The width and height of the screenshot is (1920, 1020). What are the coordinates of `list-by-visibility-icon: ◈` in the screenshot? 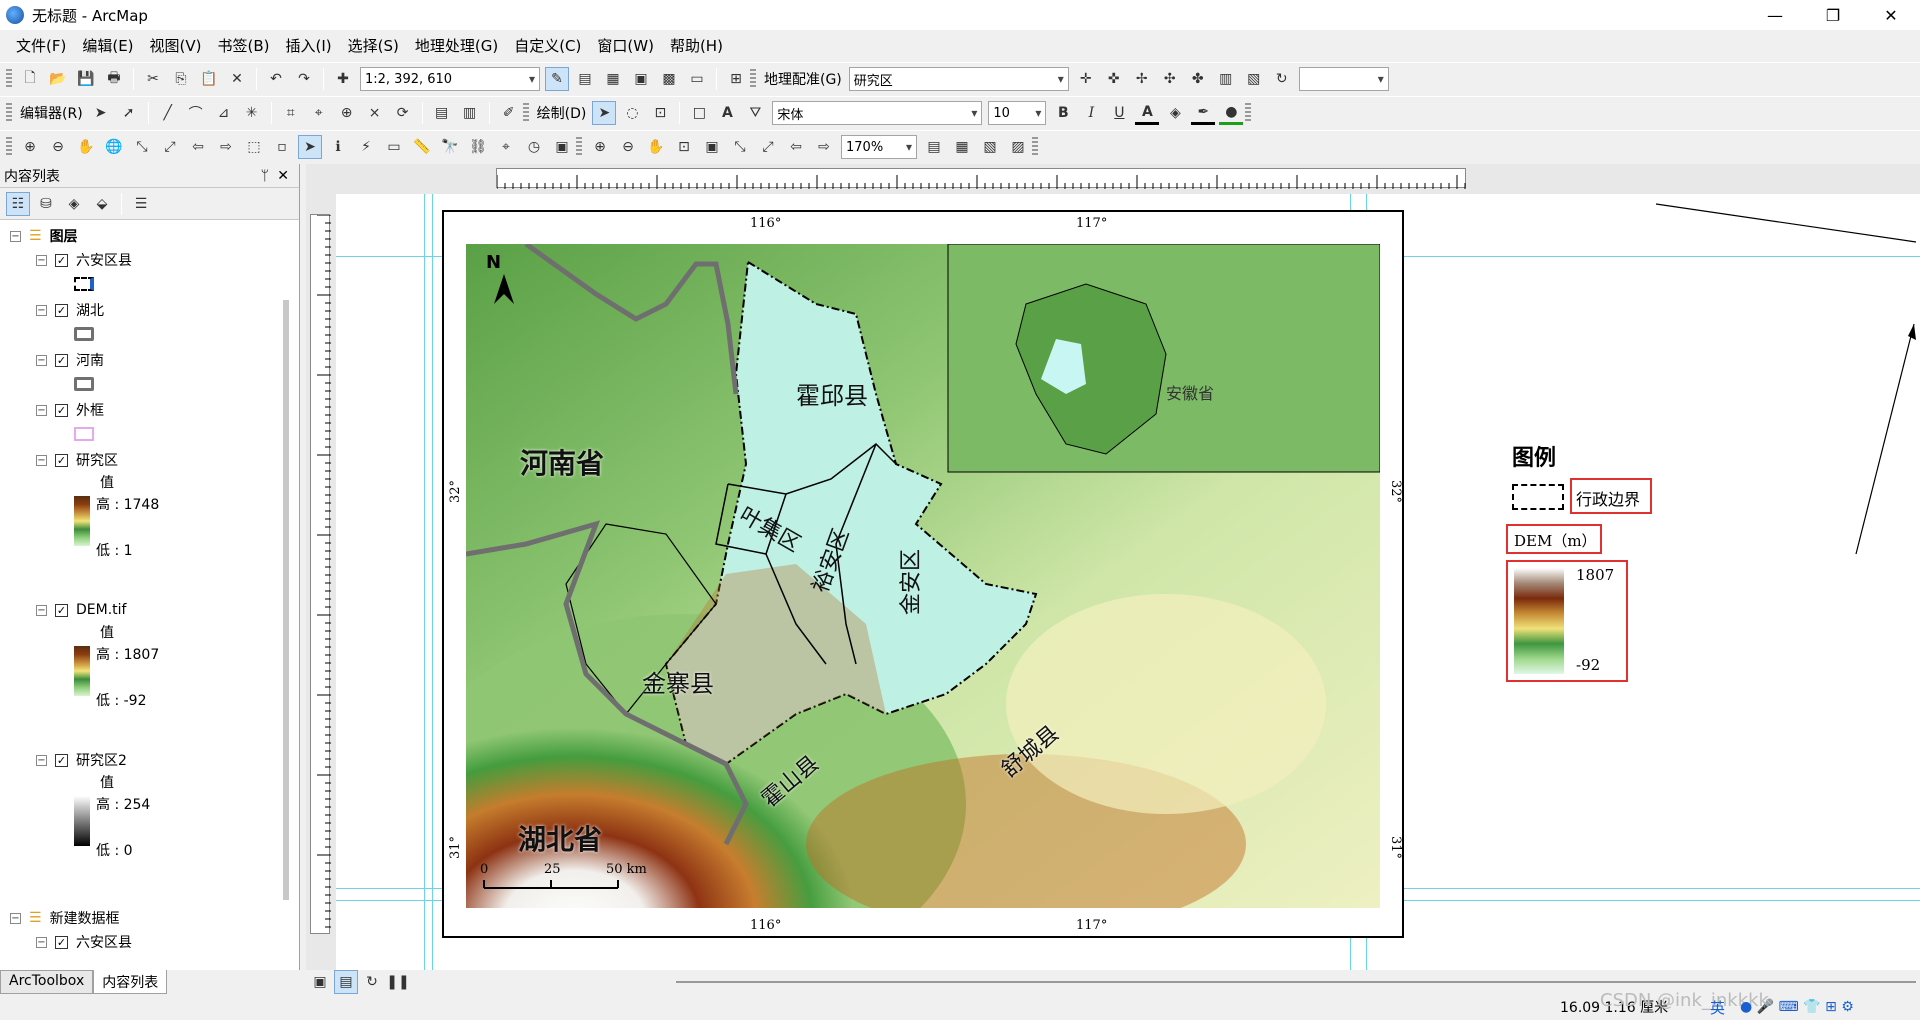 It's located at (74, 204).